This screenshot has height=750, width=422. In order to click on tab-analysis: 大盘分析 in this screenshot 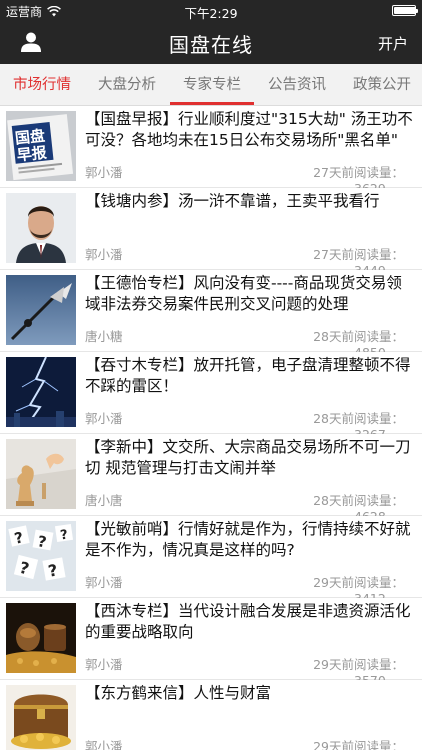, I will do `click(127, 84)`.